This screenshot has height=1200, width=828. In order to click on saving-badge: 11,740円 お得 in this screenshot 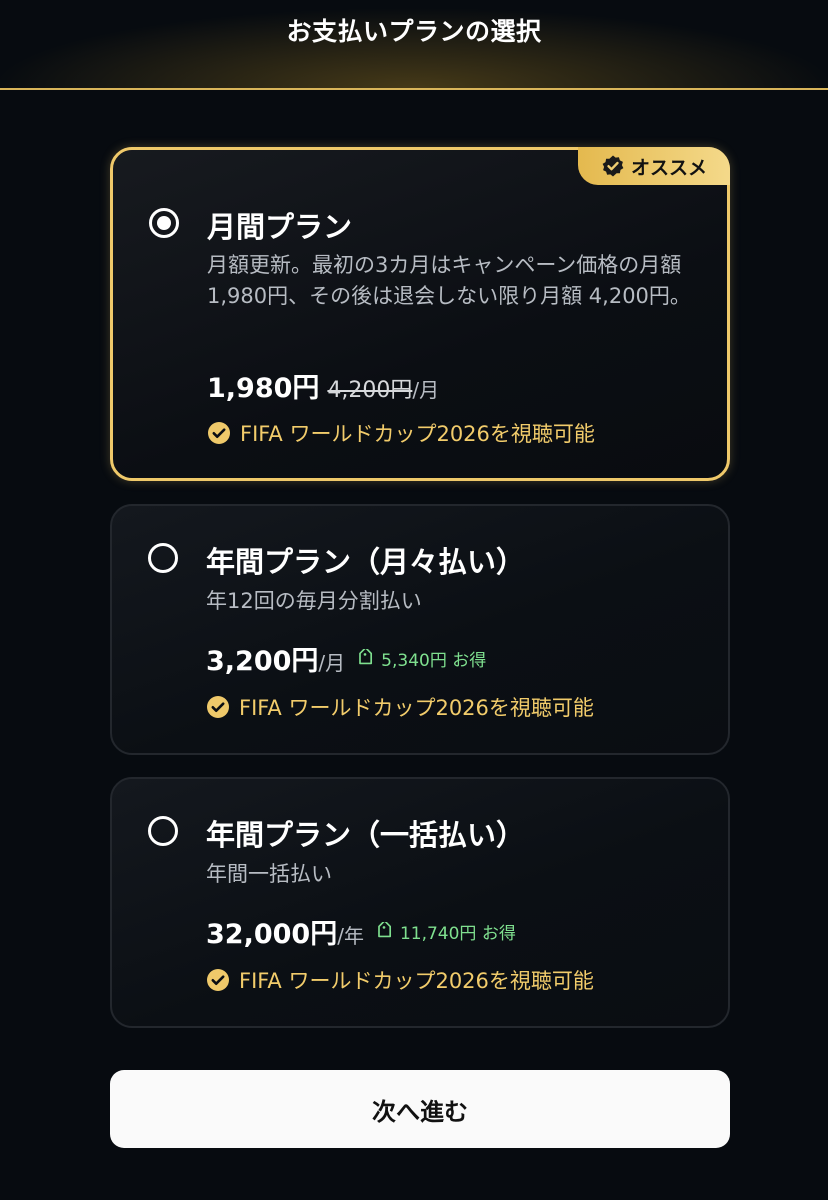, I will do `click(445, 931)`.